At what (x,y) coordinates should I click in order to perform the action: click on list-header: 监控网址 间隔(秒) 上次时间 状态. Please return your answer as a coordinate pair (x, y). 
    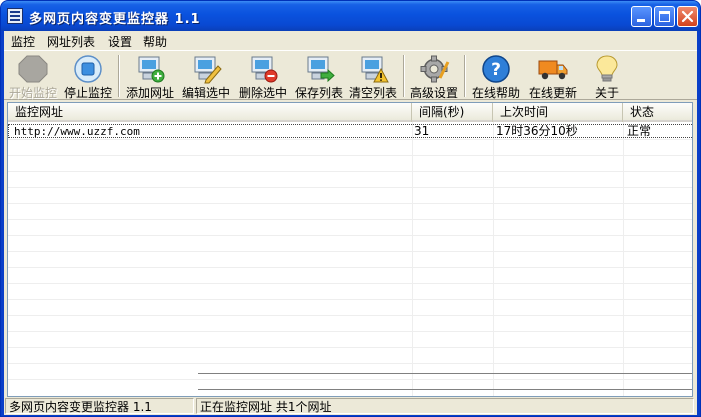
    Looking at the image, I should click on (350, 112).